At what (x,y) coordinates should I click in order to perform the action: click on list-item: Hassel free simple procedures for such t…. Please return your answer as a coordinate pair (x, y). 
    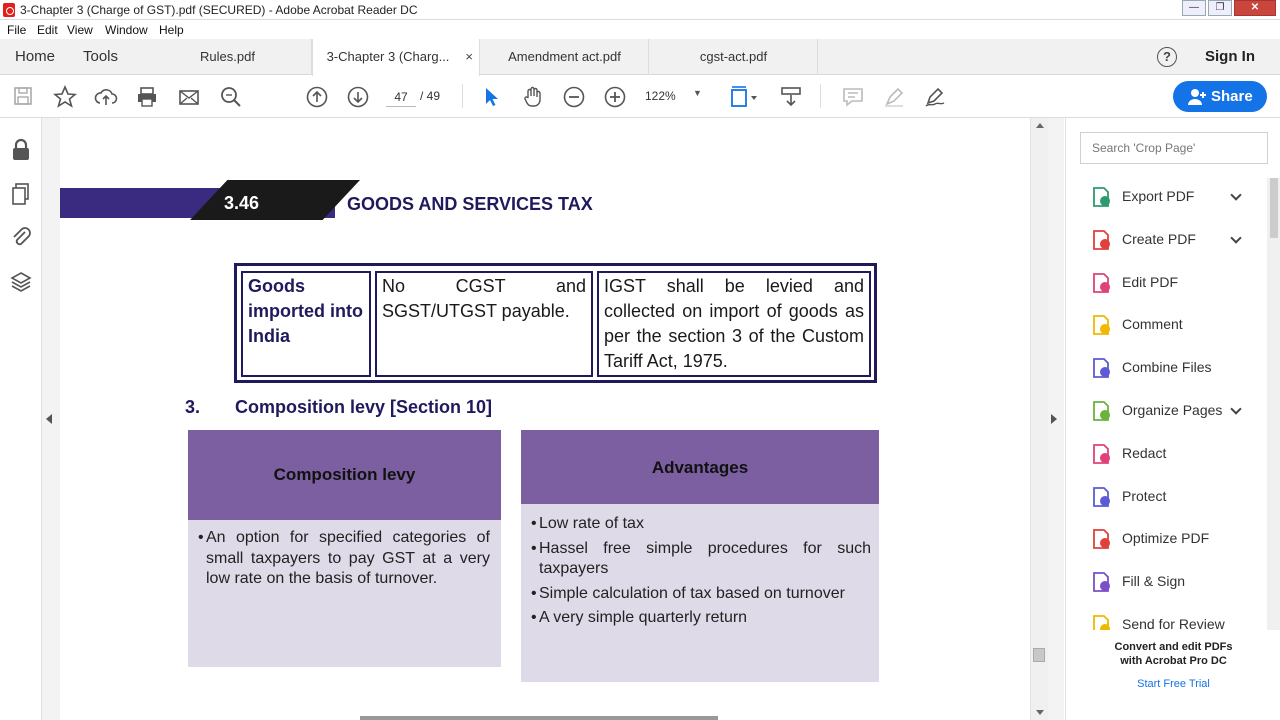
    Looking at the image, I should click on (701, 559).